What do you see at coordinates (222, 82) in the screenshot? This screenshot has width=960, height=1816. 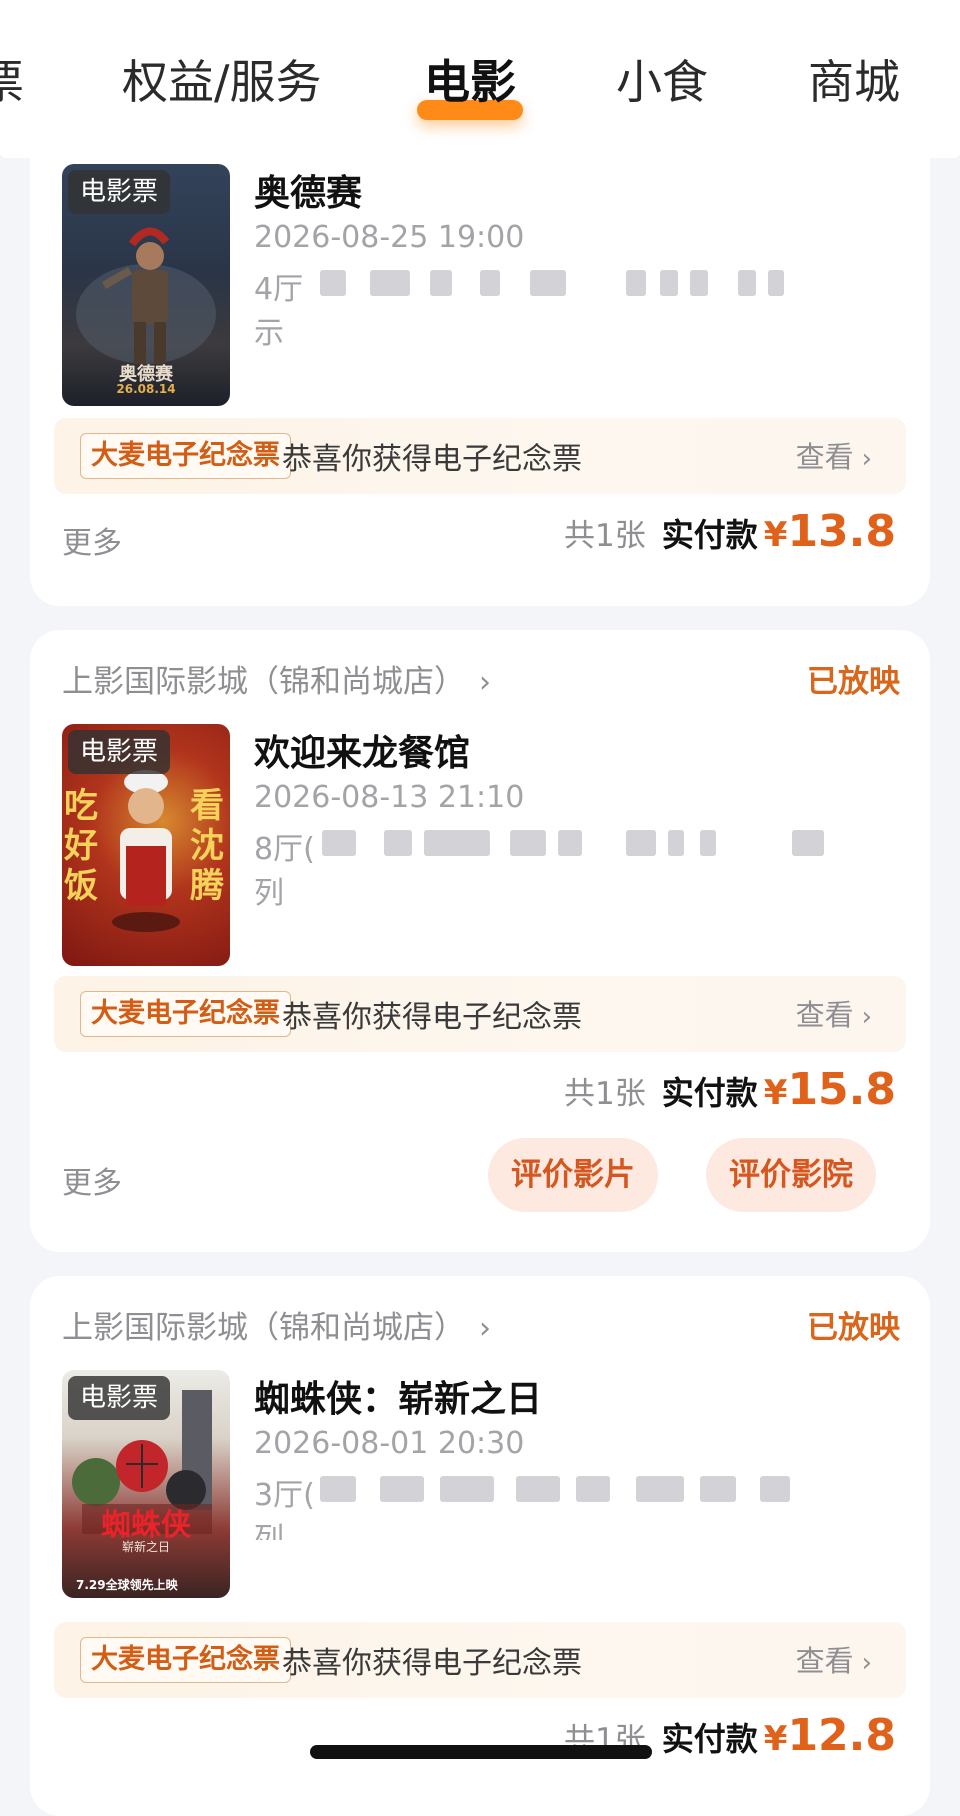 I see `tab-benefits-services: 权益/服务` at bounding box center [222, 82].